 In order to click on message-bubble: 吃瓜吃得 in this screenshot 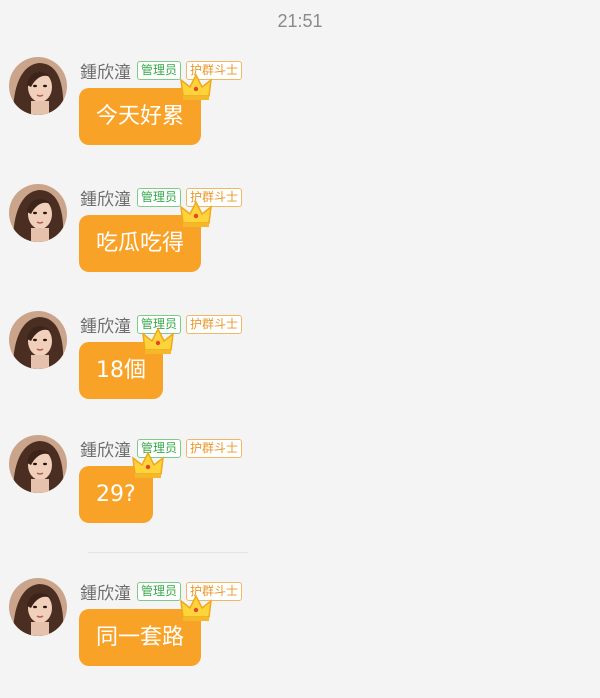, I will do `click(145, 236)`.